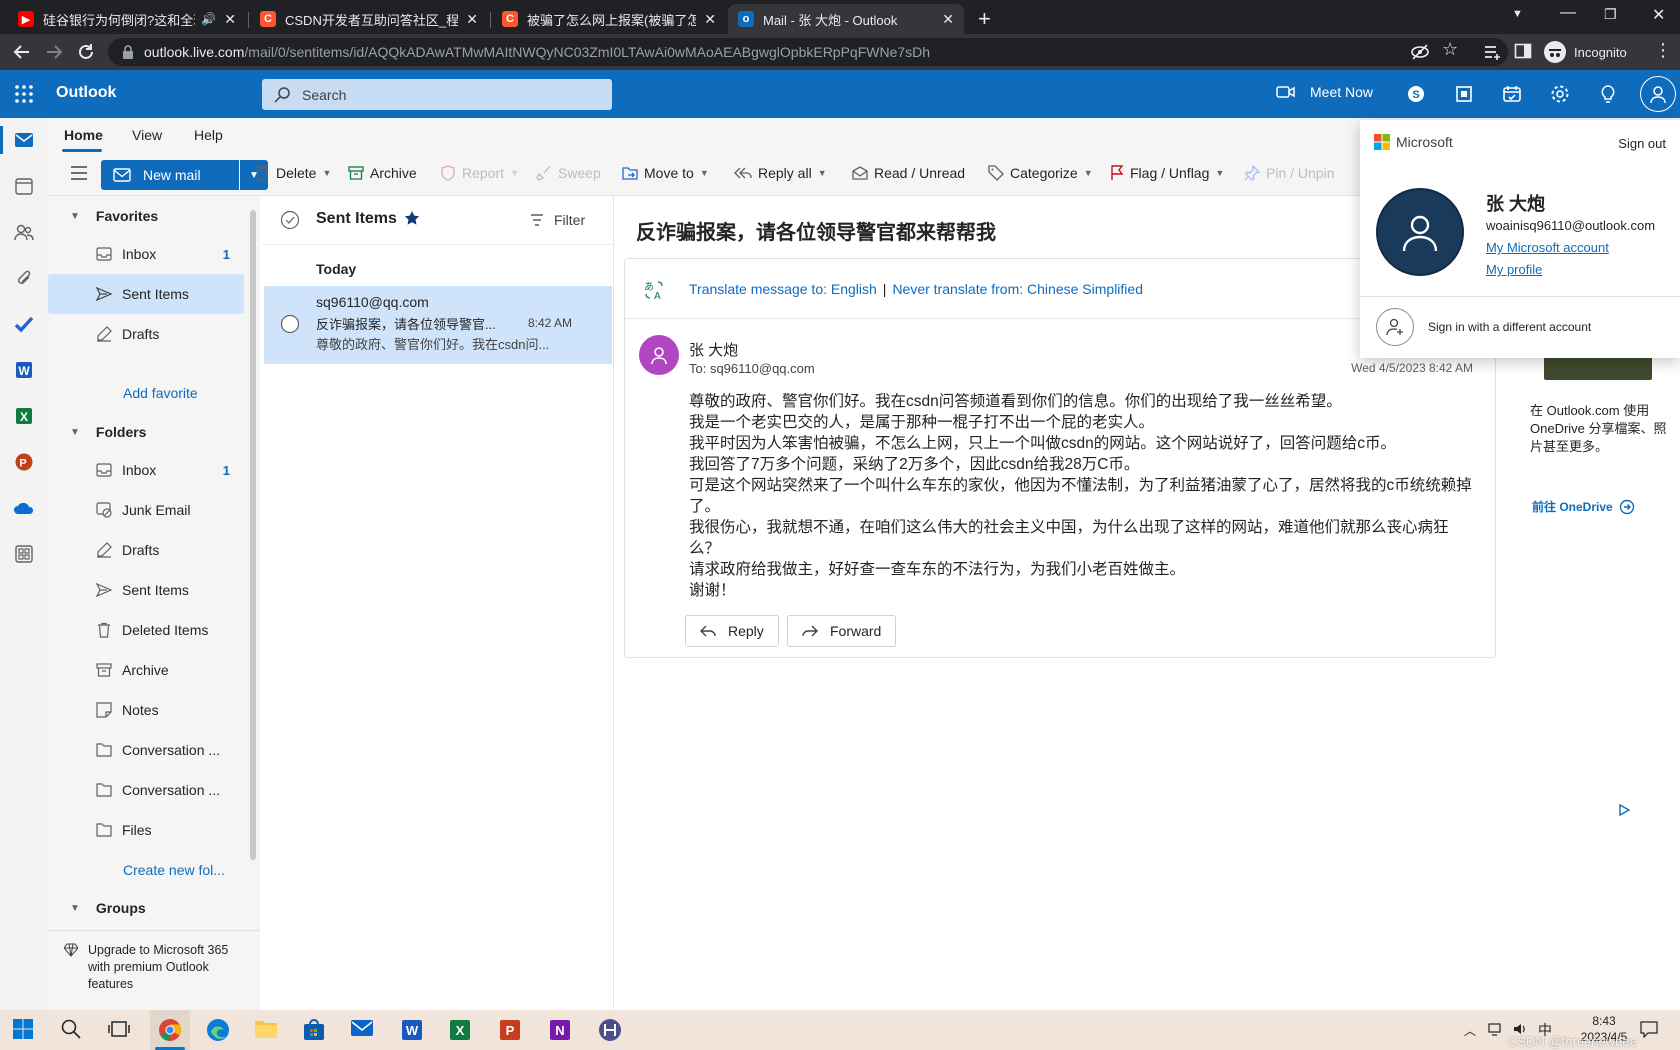 Image resolution: width=1680 pixels, height=1050 pixels. Describe the element at coordinates (1568, 13) in the screenshot. I see `minimize-icon: —` at that location.